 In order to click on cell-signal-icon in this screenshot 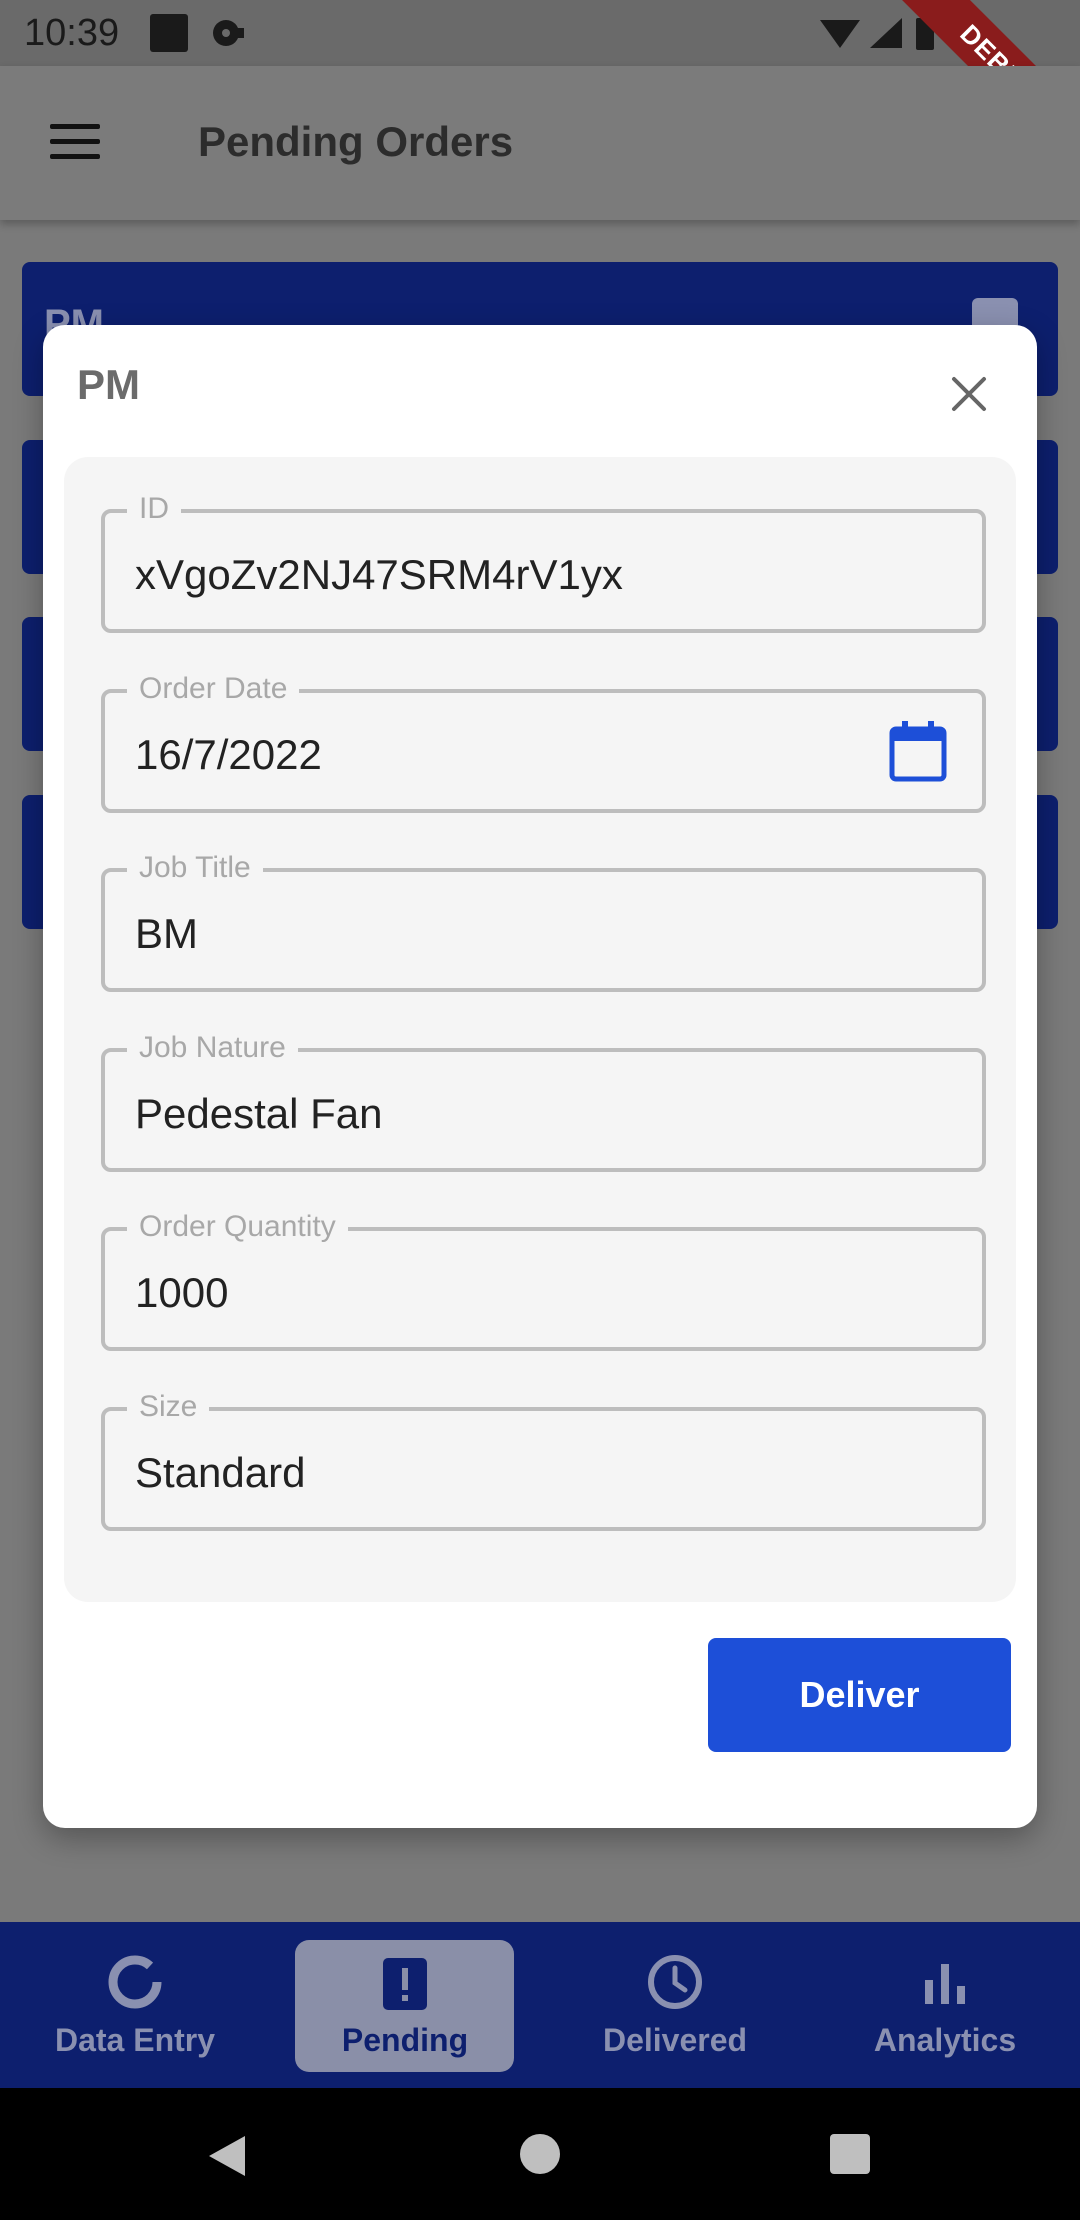, I will do `click(886, 33)`.